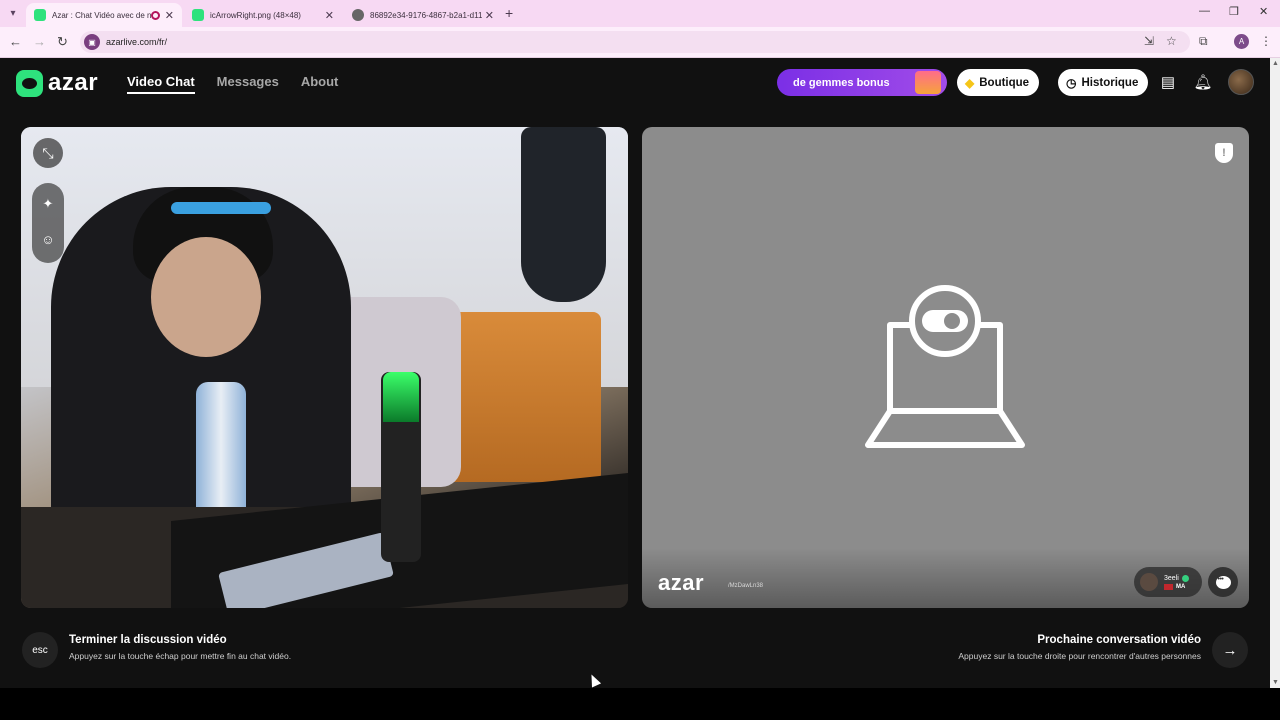 This screenshot has height=720, width=1280. Describe the element at coordinates (1275, 682) in the screenshot. I see `scroll-down-icon: ▼` at that location.